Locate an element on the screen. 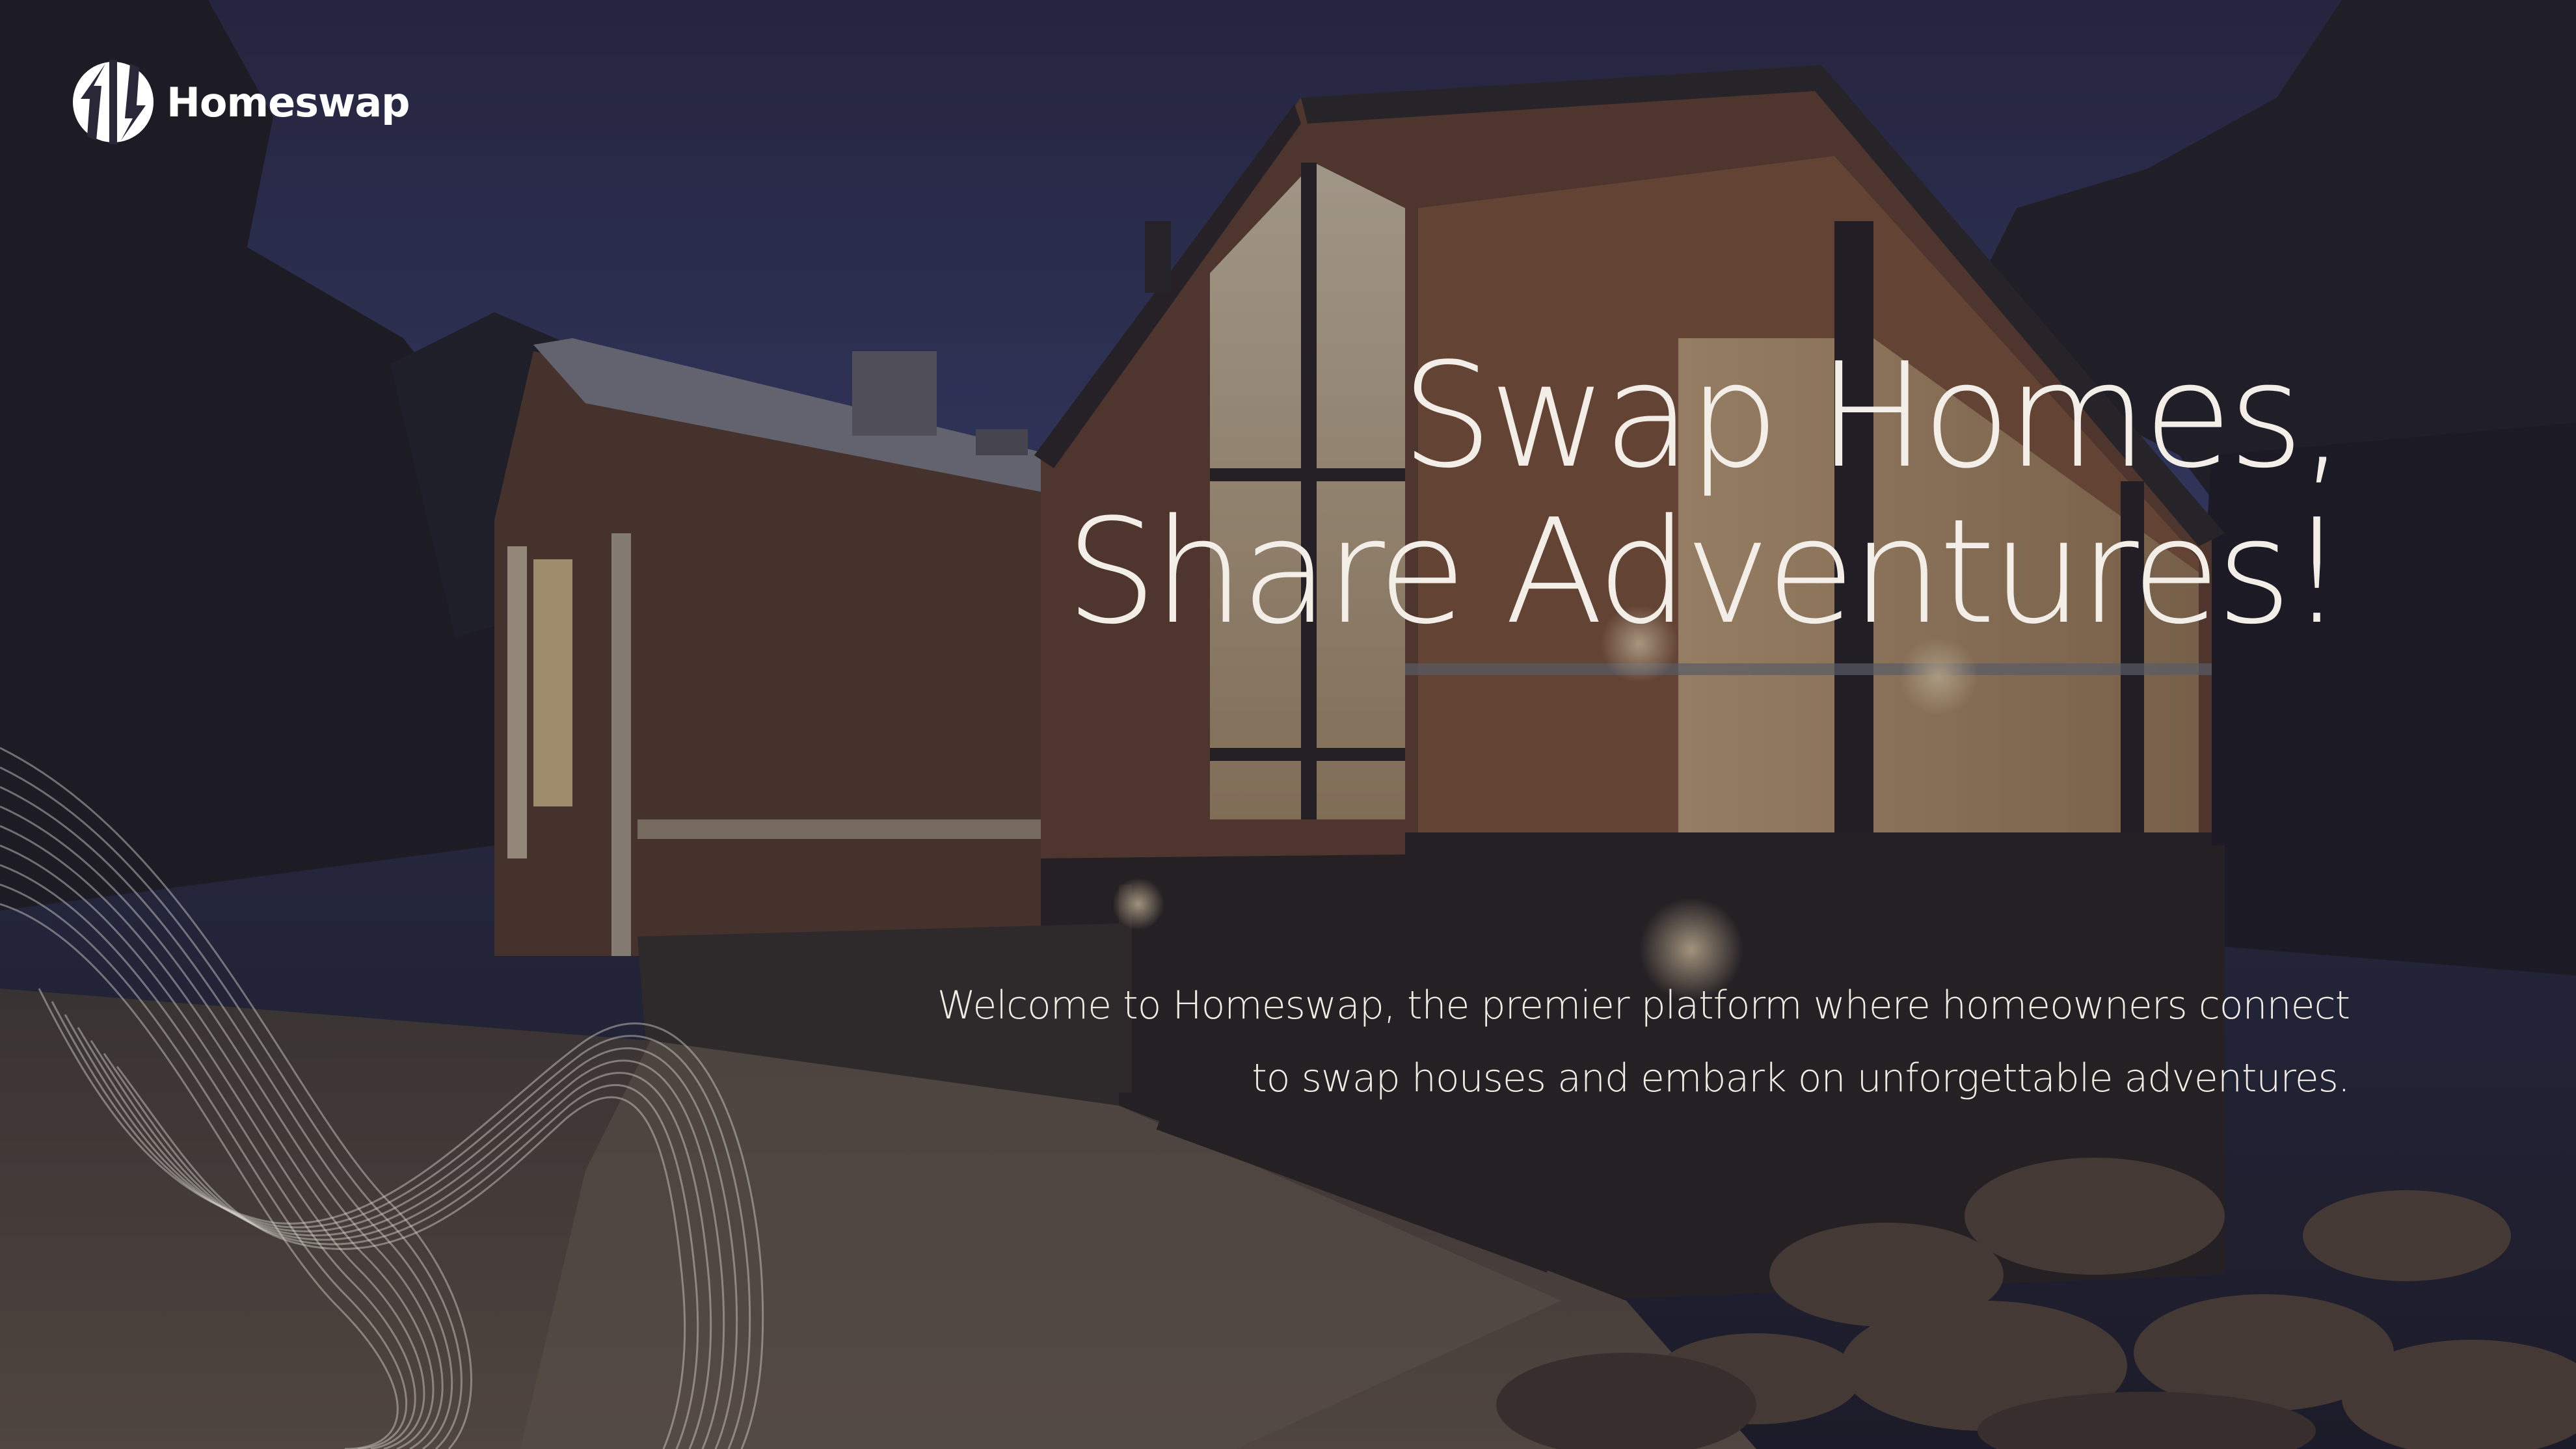 This screenshot has height=1449, width=2576. brand-logo: Homeswap is located at coordinates (239, 102).